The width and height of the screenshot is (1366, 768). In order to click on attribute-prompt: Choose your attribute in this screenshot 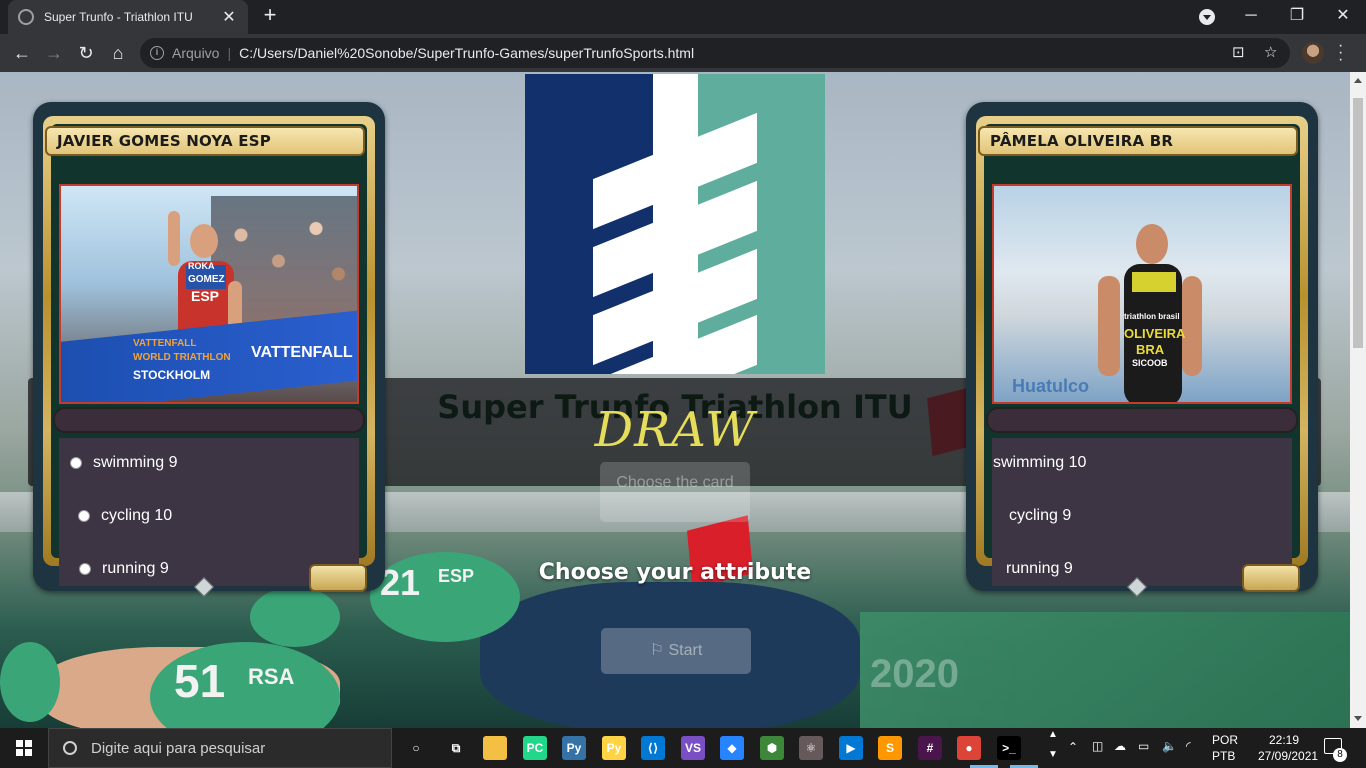, I will do `click(675, 572)`.